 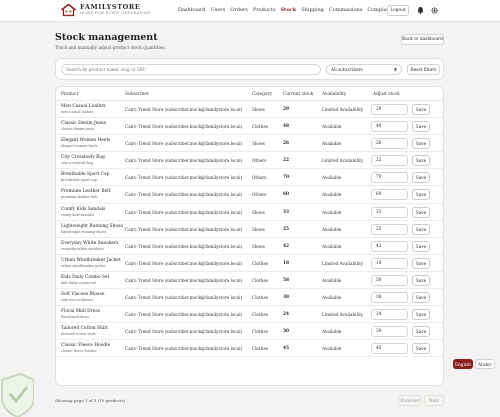 I want to click on current-stock: 24, so click(x=286, y=315).